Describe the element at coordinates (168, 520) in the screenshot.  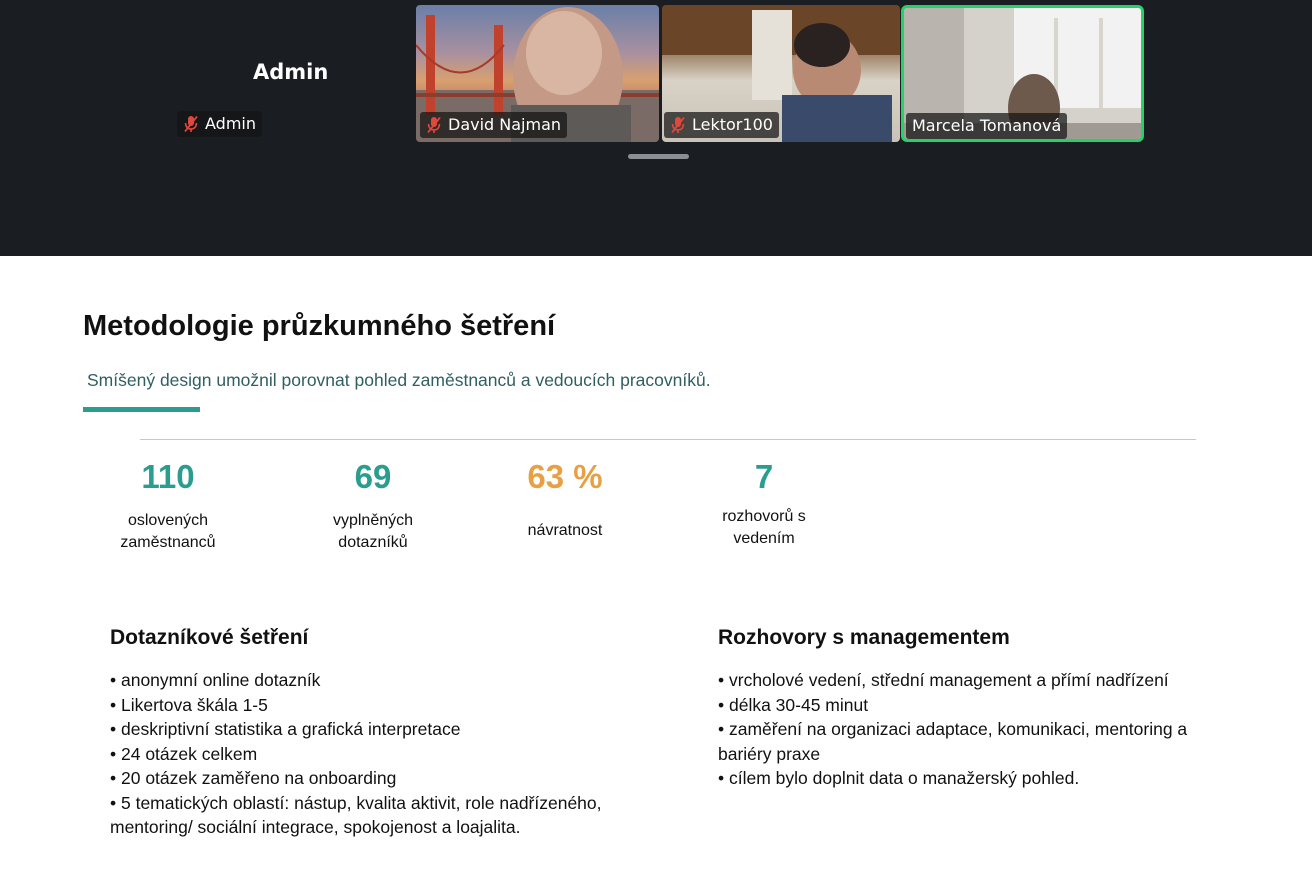
I see `stat-label-line: oslovených` at that location.